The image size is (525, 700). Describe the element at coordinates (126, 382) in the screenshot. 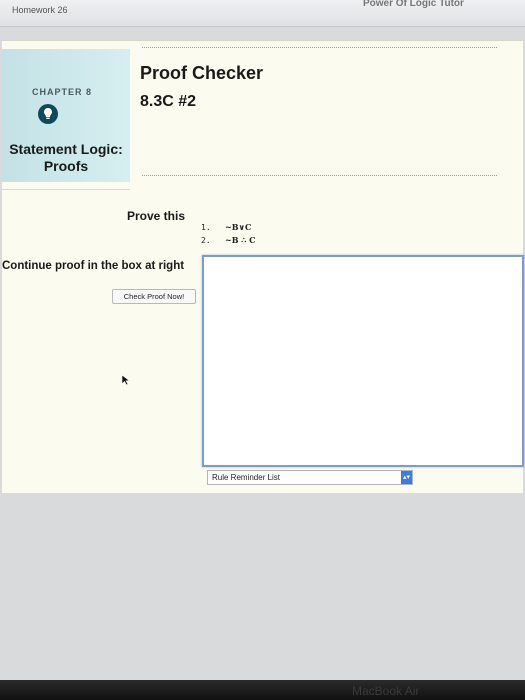

I see `mouse-cursor-icon` at that location.